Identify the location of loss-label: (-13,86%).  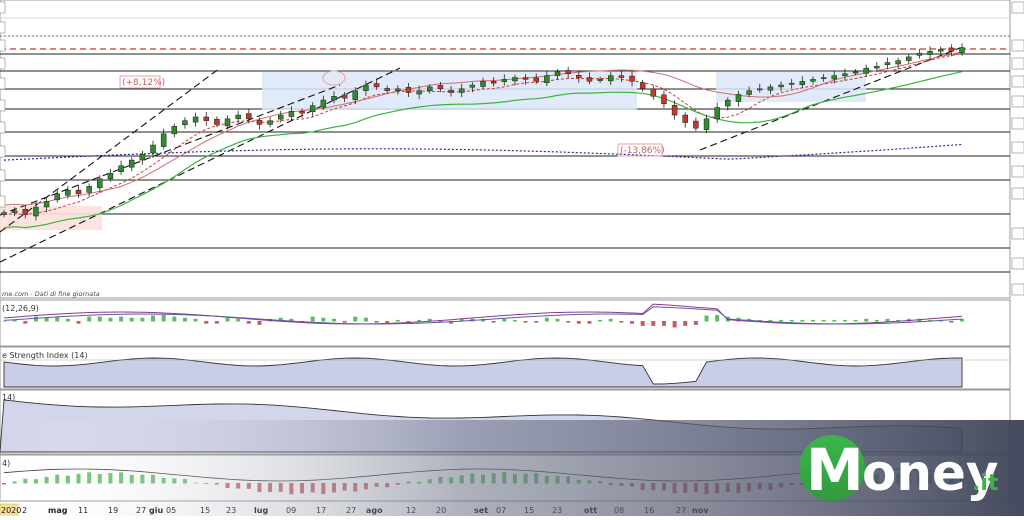
(642, 151).